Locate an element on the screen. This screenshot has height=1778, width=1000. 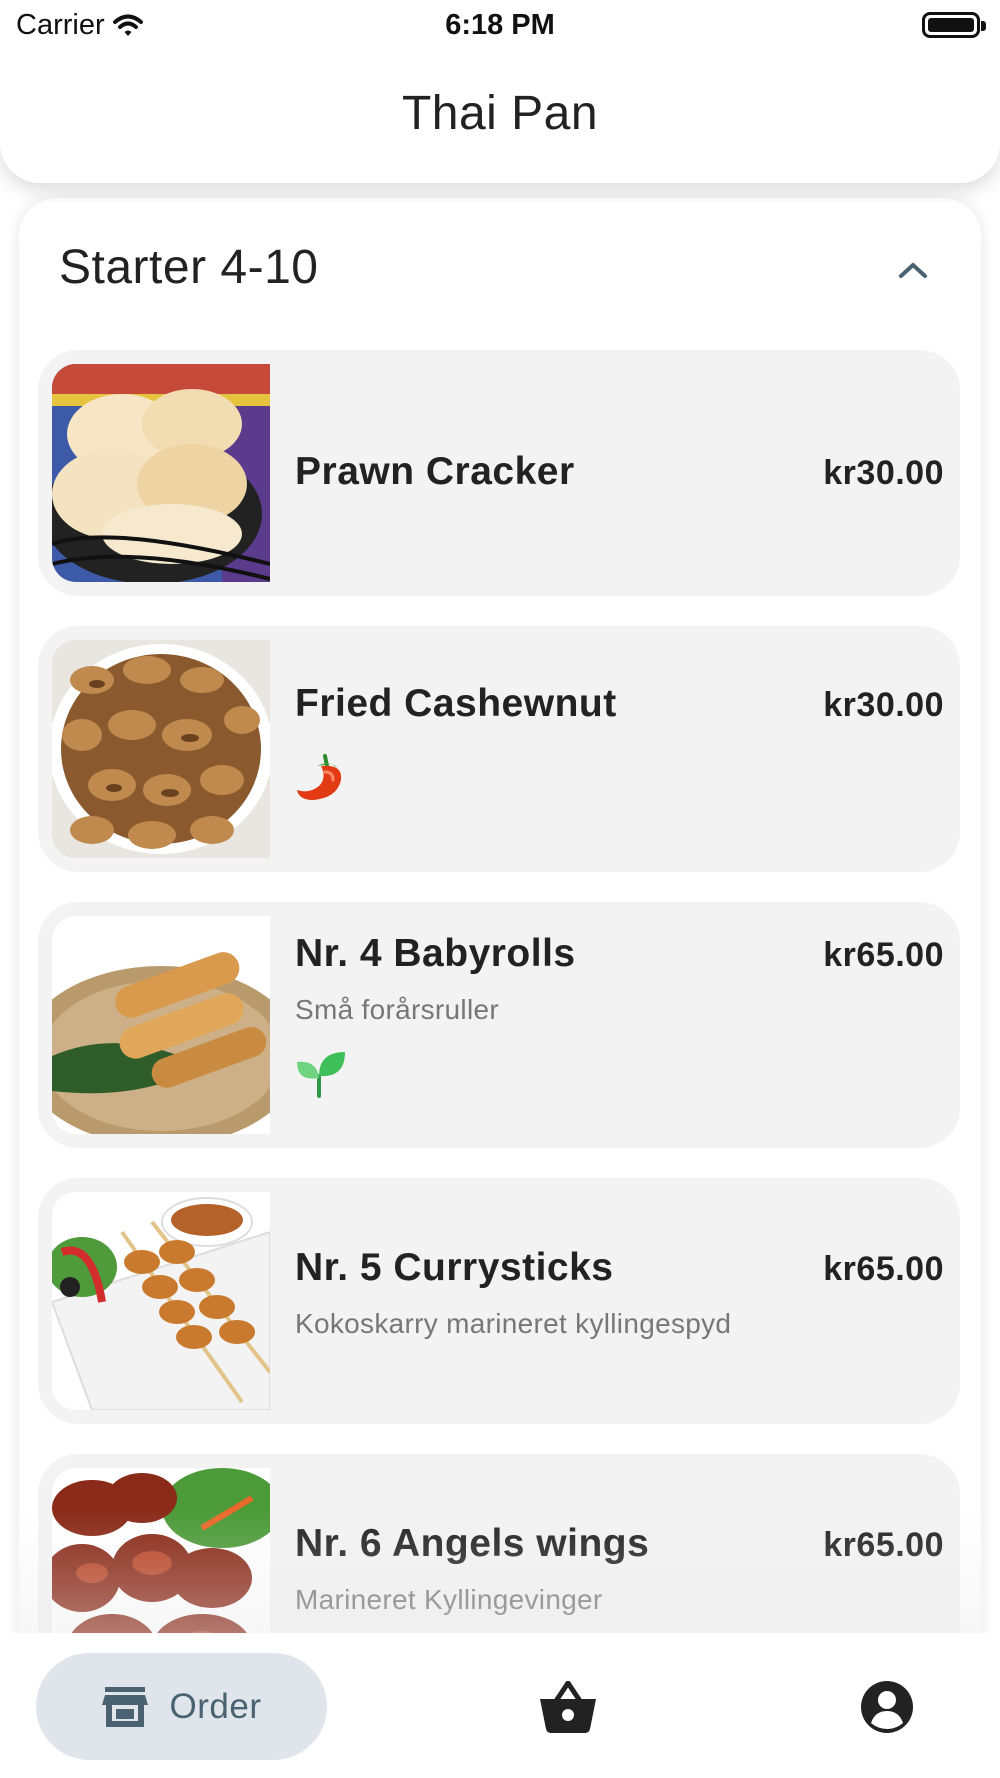
item-name: Fried Cashewnut is located at coordinates (456, 703).